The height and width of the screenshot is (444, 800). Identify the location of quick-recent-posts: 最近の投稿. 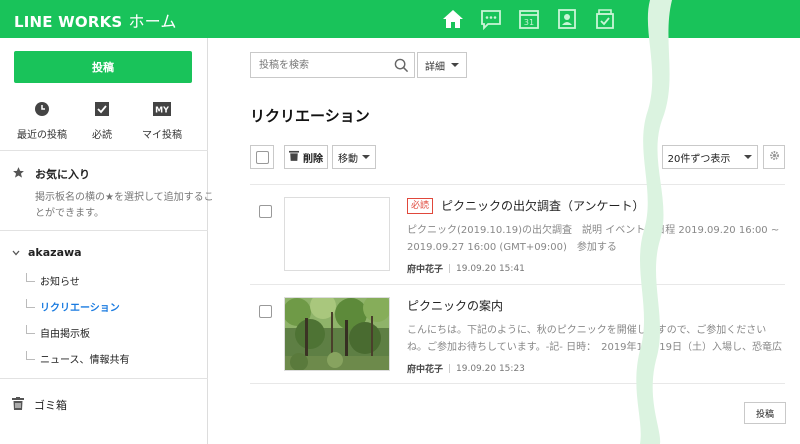
(42, 120).